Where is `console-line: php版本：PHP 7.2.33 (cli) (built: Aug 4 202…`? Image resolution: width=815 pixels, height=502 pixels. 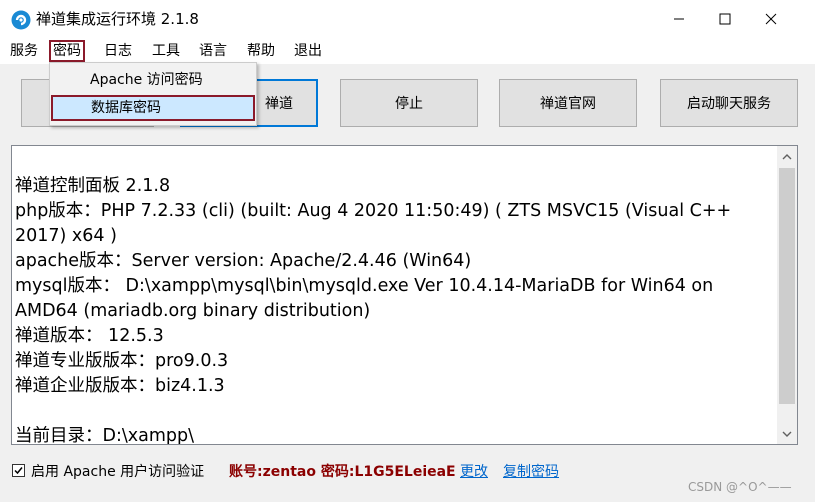 console-line: php版本：PHP 7.2.33 (cli) (built: Aug 4 202… is located at coordinates (373, 223).